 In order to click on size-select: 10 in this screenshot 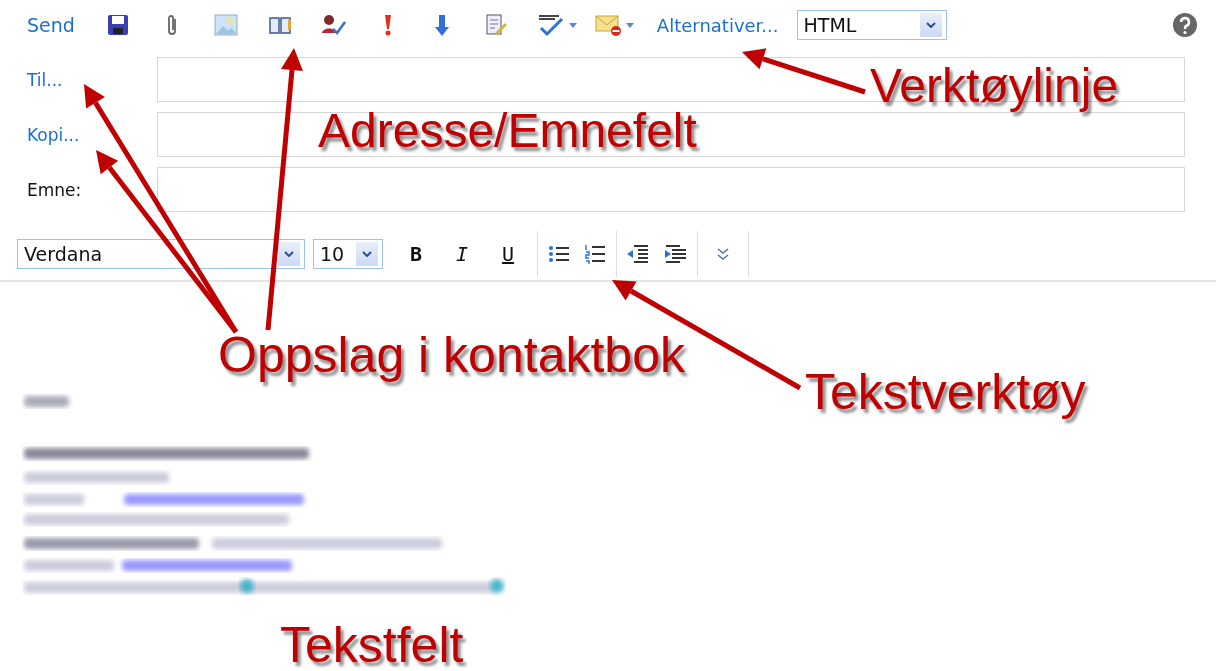, I will do `click(348, 254)`.